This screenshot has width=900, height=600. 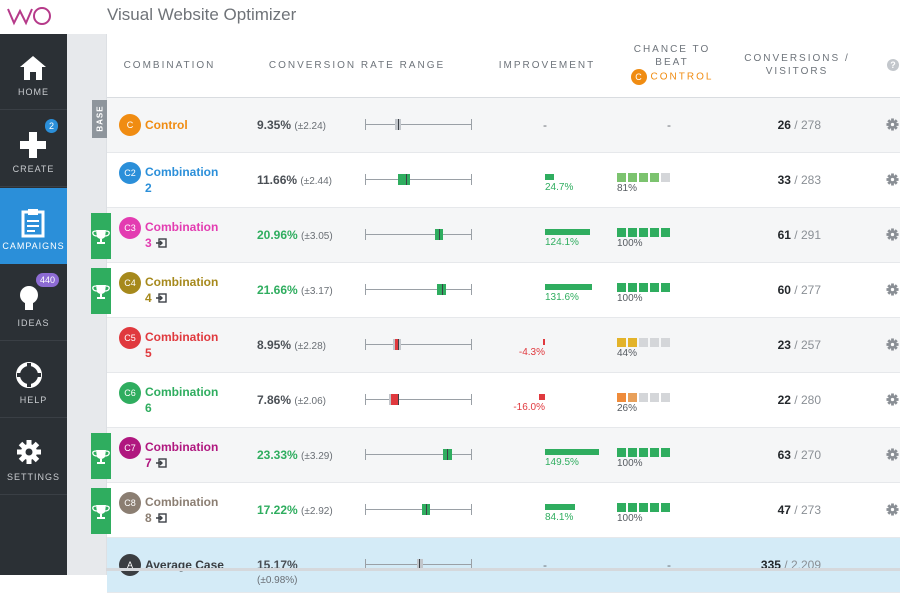 I want to click on conversions-visitors: 33 / 283, so click(x=799, y=180).